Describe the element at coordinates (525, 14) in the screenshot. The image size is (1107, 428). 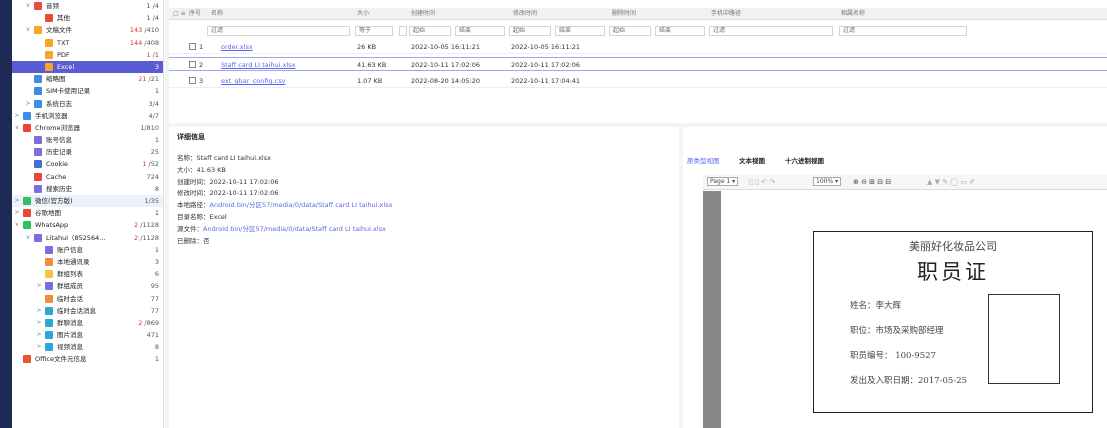
I see `header-modified: 修改时间` at that location.